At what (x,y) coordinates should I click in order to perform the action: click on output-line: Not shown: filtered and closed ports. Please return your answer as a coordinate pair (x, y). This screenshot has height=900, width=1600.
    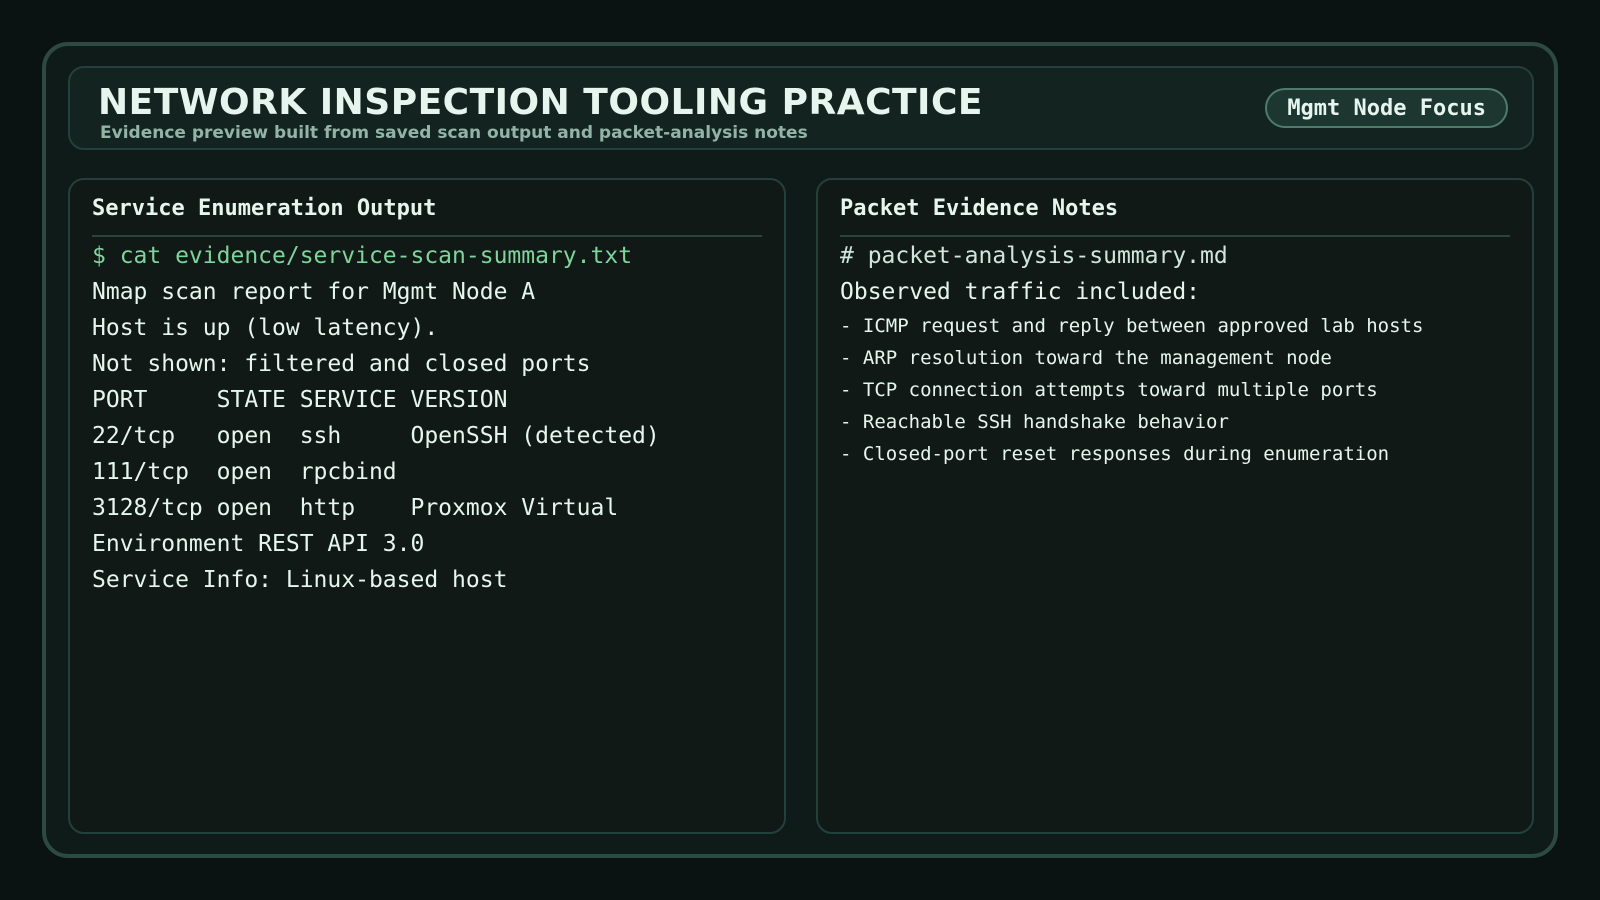
    Looking at the image, I should click on (341, 364).